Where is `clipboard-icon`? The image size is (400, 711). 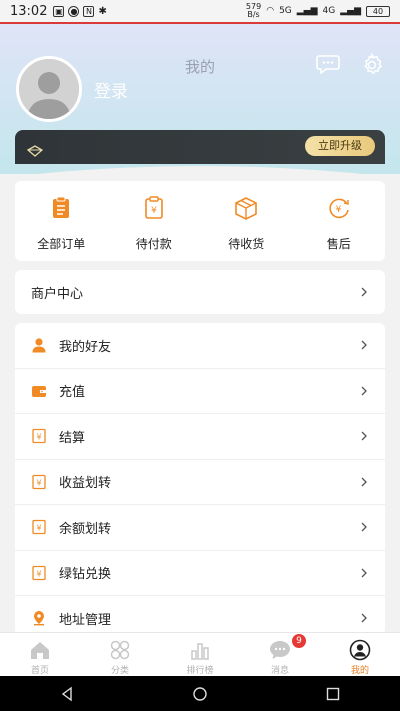
clipboard-icon is located at coordinates (61, 207).